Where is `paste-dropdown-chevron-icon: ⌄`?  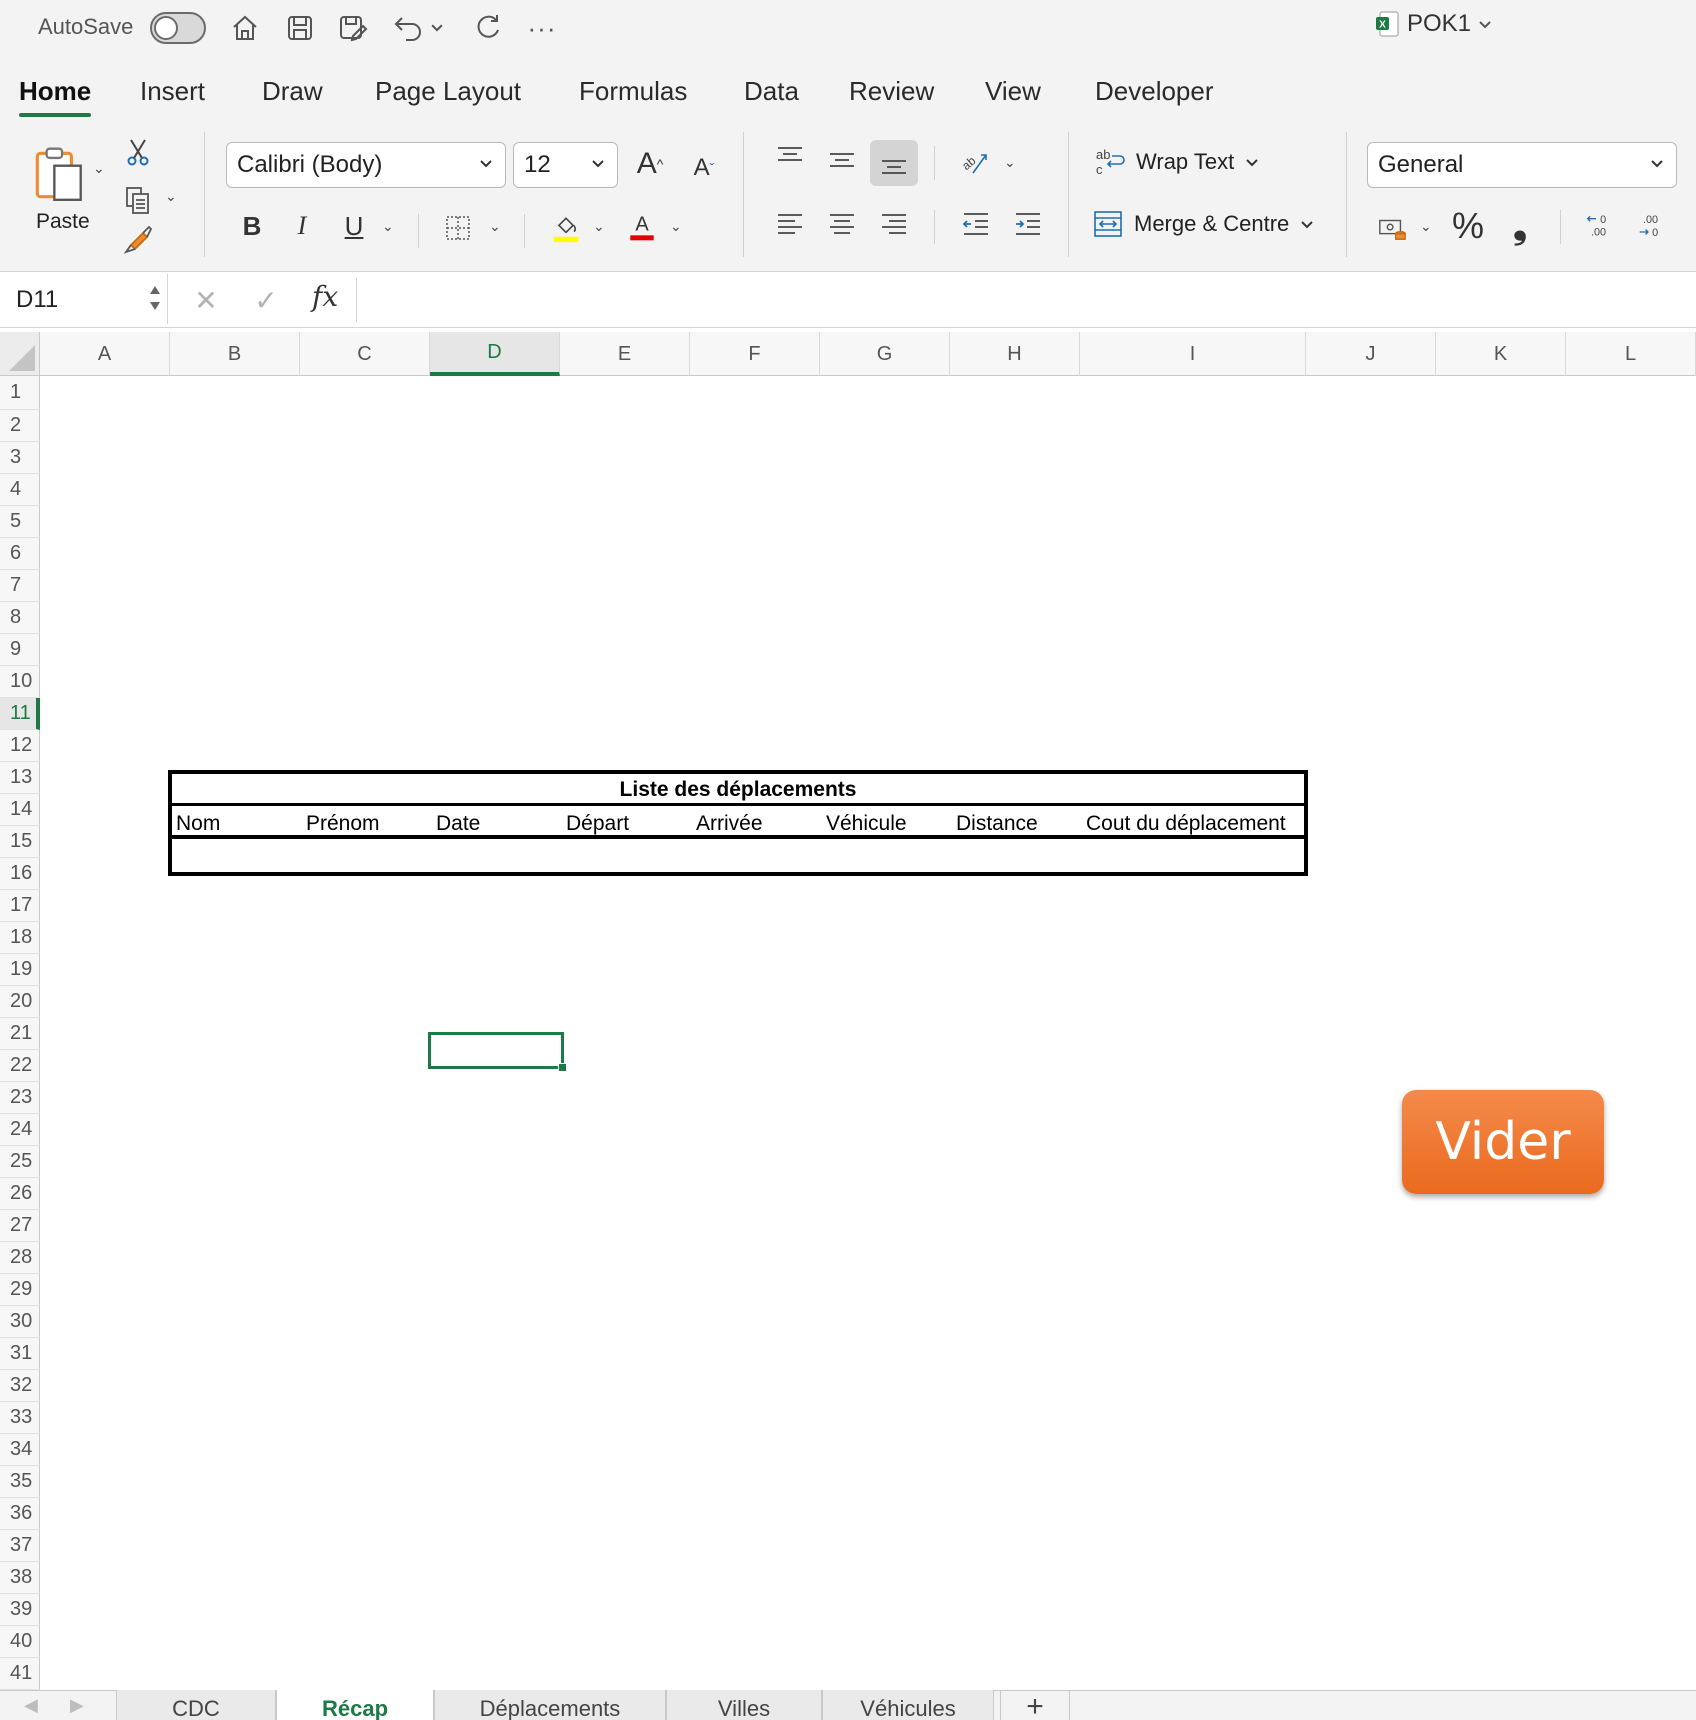 paste-dropdown-chevron-icon: ⌄ is located at coordinates (99, 168).